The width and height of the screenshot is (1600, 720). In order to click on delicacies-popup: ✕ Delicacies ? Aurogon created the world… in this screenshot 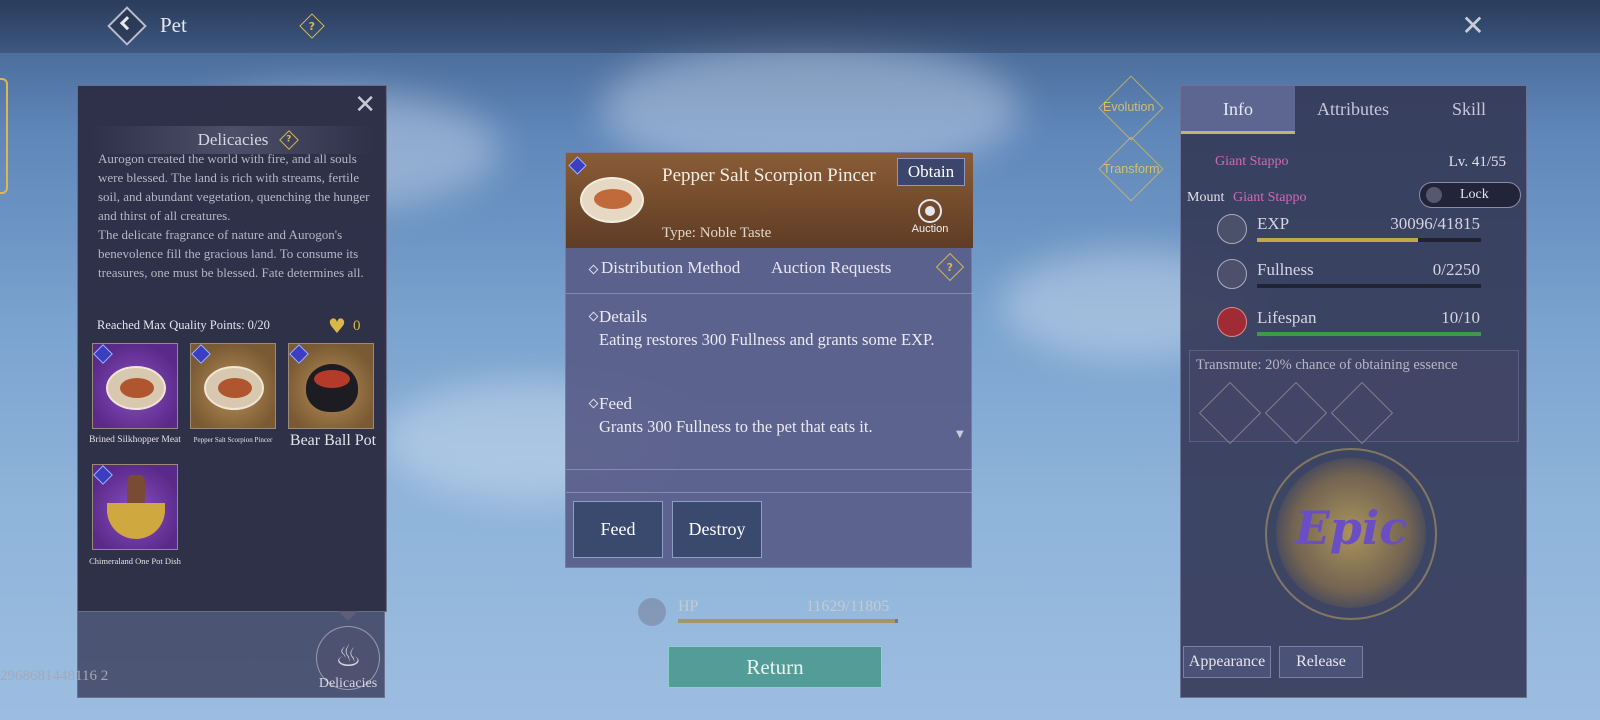, I will do `click(232, 348)`.